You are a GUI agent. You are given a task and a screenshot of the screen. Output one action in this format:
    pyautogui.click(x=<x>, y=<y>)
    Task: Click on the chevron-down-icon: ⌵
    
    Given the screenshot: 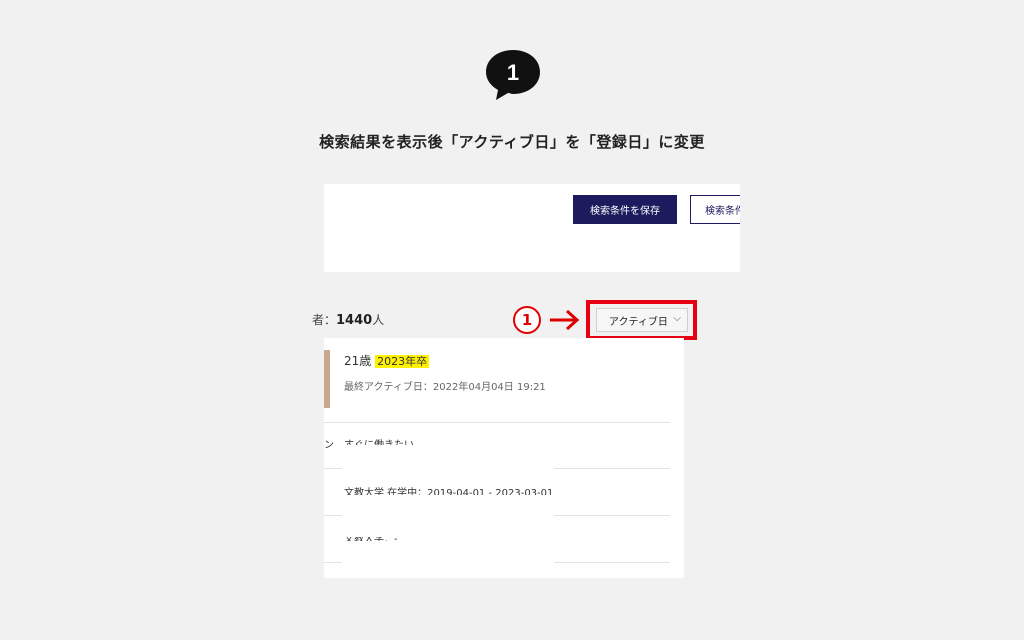 What is the action you would take?
    pyautogui.click(x=677, y=318)
    